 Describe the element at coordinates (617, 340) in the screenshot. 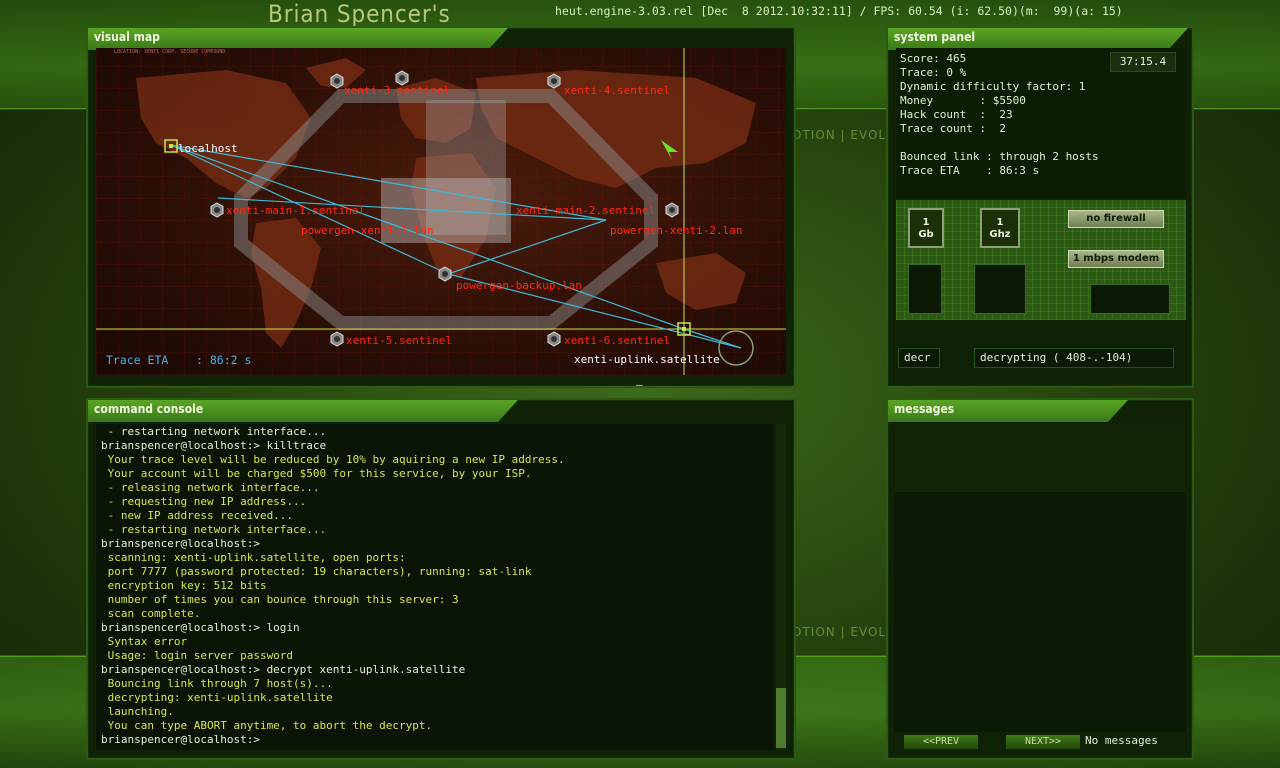

I see `node-label: xenti-6.sentinel` at that location.